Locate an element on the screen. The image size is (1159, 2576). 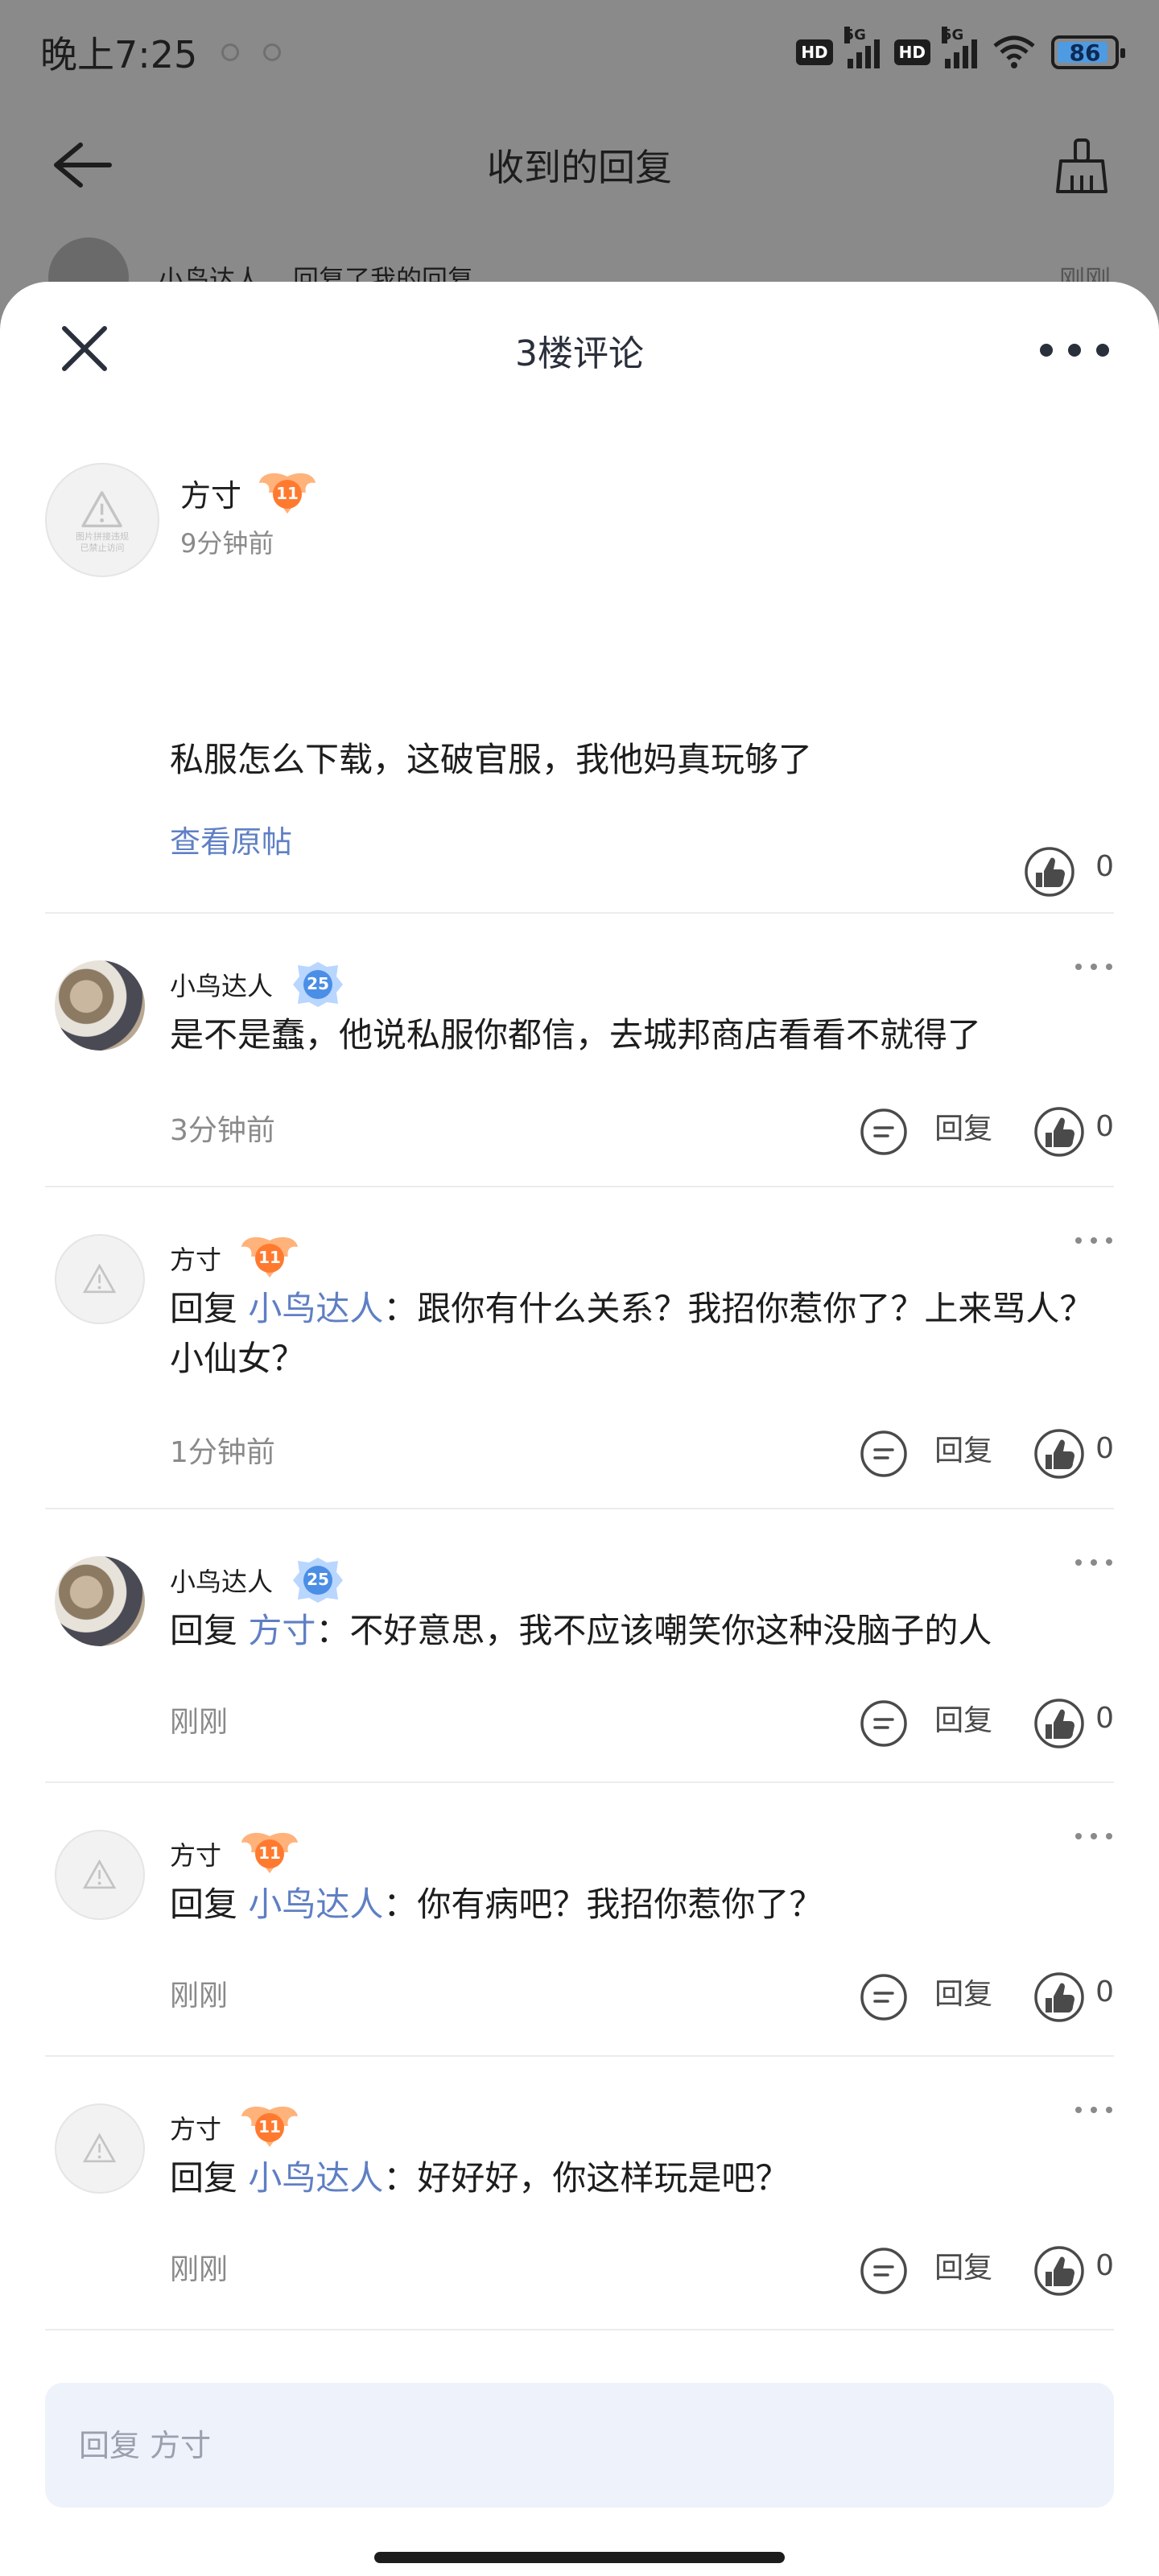
broom-icon is located at coordinates (1082, 166).